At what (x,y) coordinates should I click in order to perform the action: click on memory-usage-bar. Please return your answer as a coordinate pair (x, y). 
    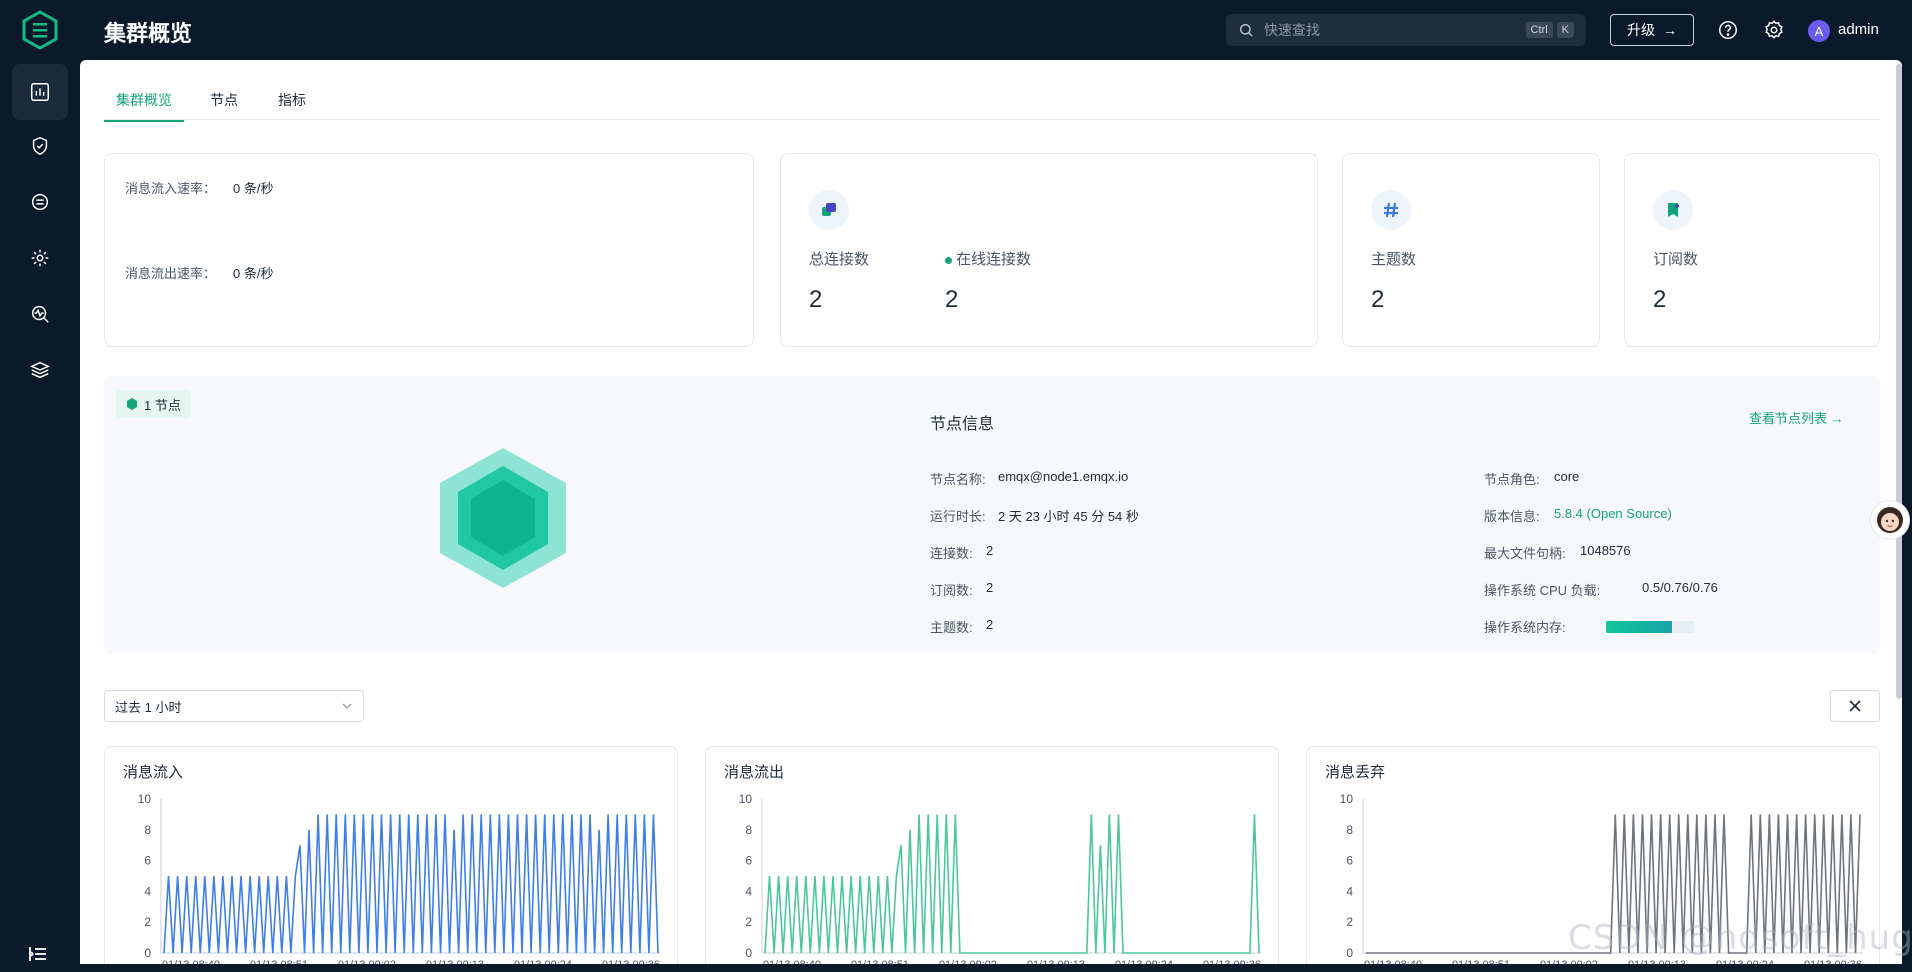
    Looking at the image, I should click on (1650, 627).